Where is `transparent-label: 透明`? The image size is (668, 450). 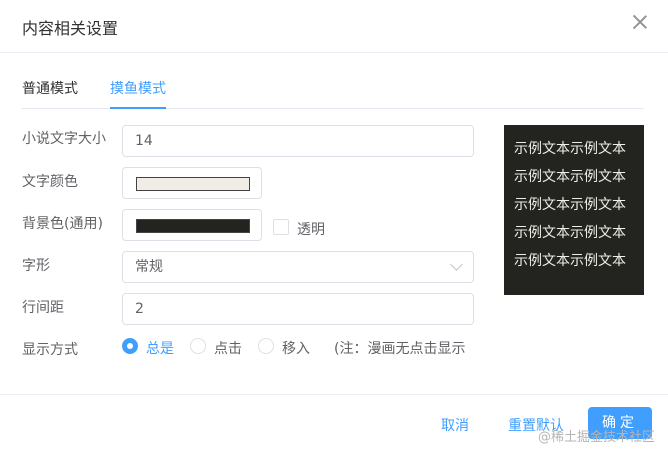
transparent-label: 透明 is located at coordinates (311, 230).